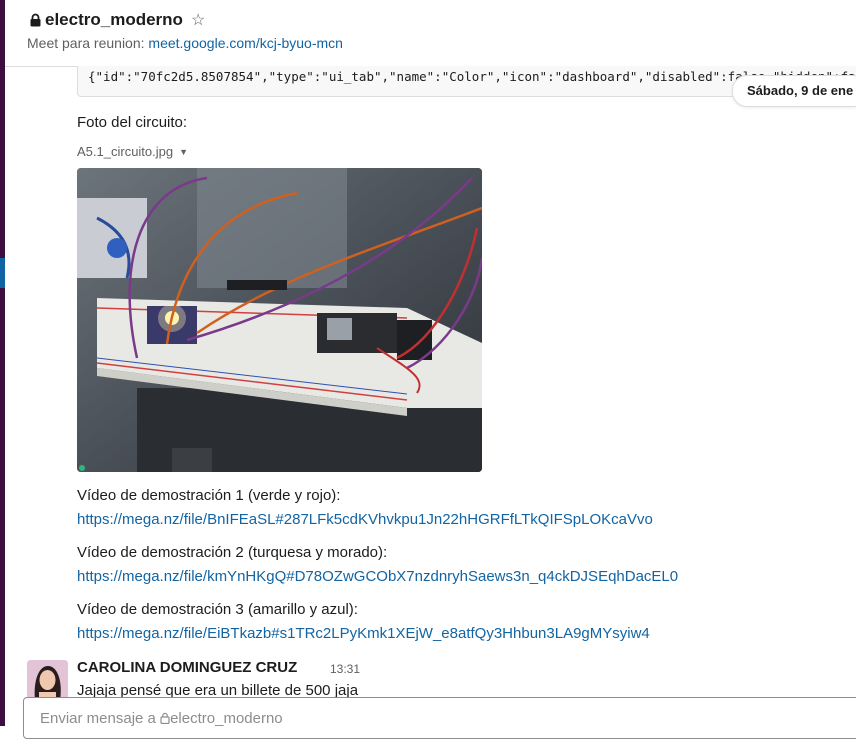 The width and height of the screenshot is (856, 739). What do you see at coordinates (98, 718) in the screenshot?
I see `composer-placeholder-prefix: Enviar mensaje a` at bounding box center [98, 718].